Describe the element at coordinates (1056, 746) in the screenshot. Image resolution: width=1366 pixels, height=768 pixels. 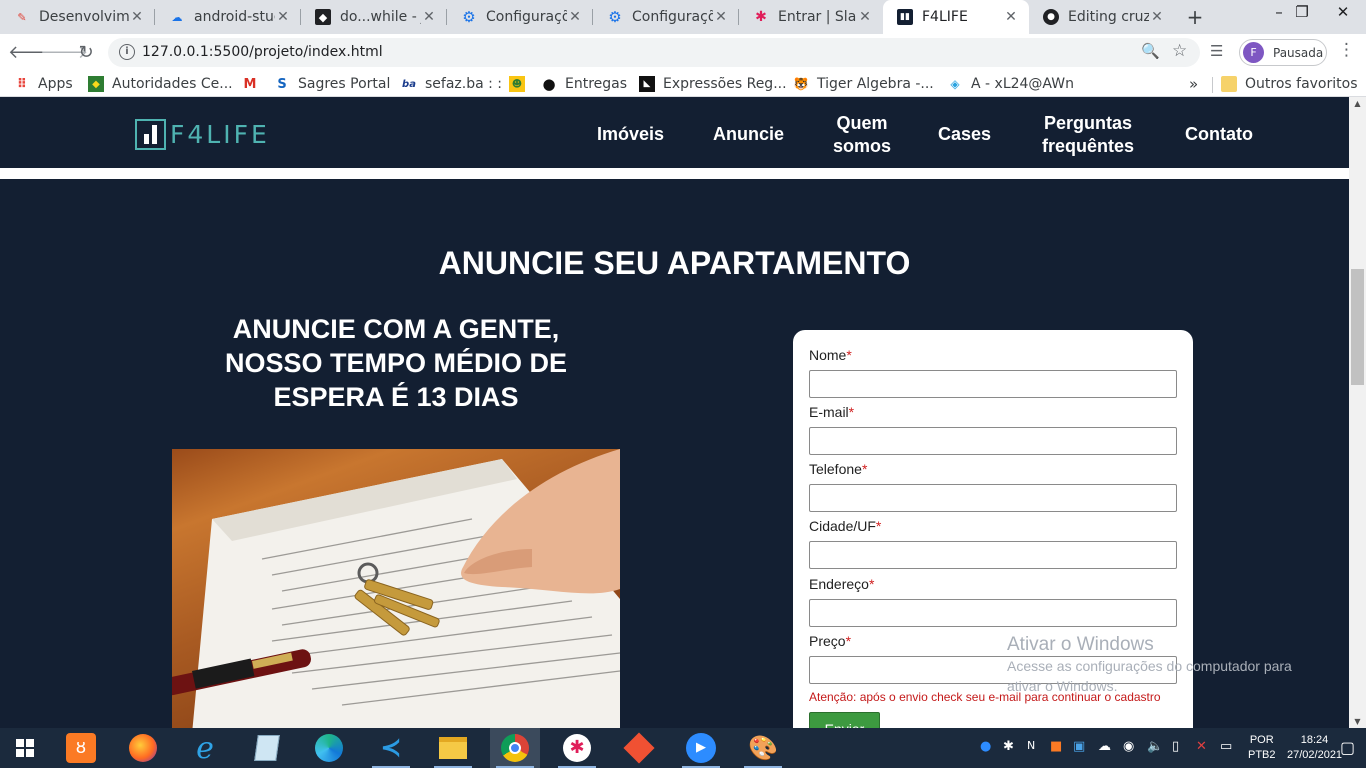
I see `xampp-tray-icon: ■` at that location.